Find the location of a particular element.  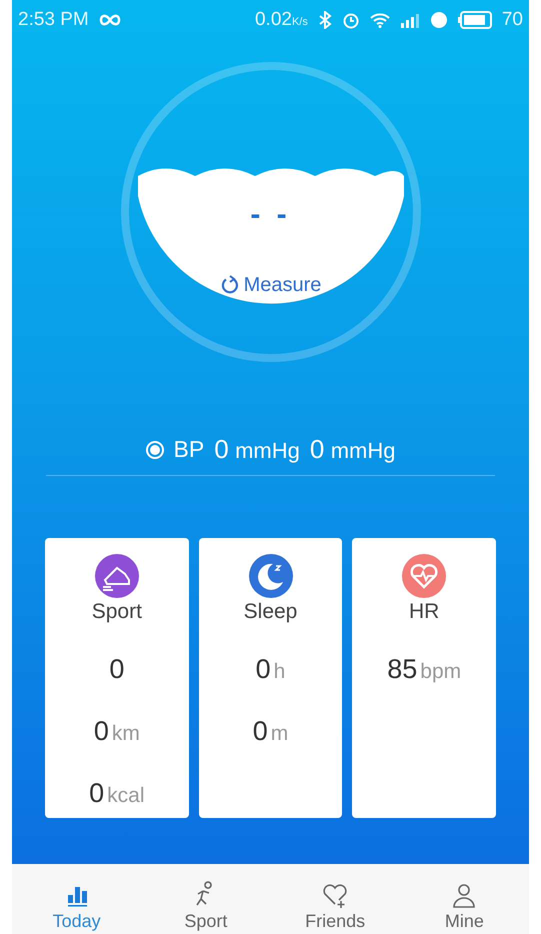

stat-value: 0 kcal is located at coordinates (117, 793).